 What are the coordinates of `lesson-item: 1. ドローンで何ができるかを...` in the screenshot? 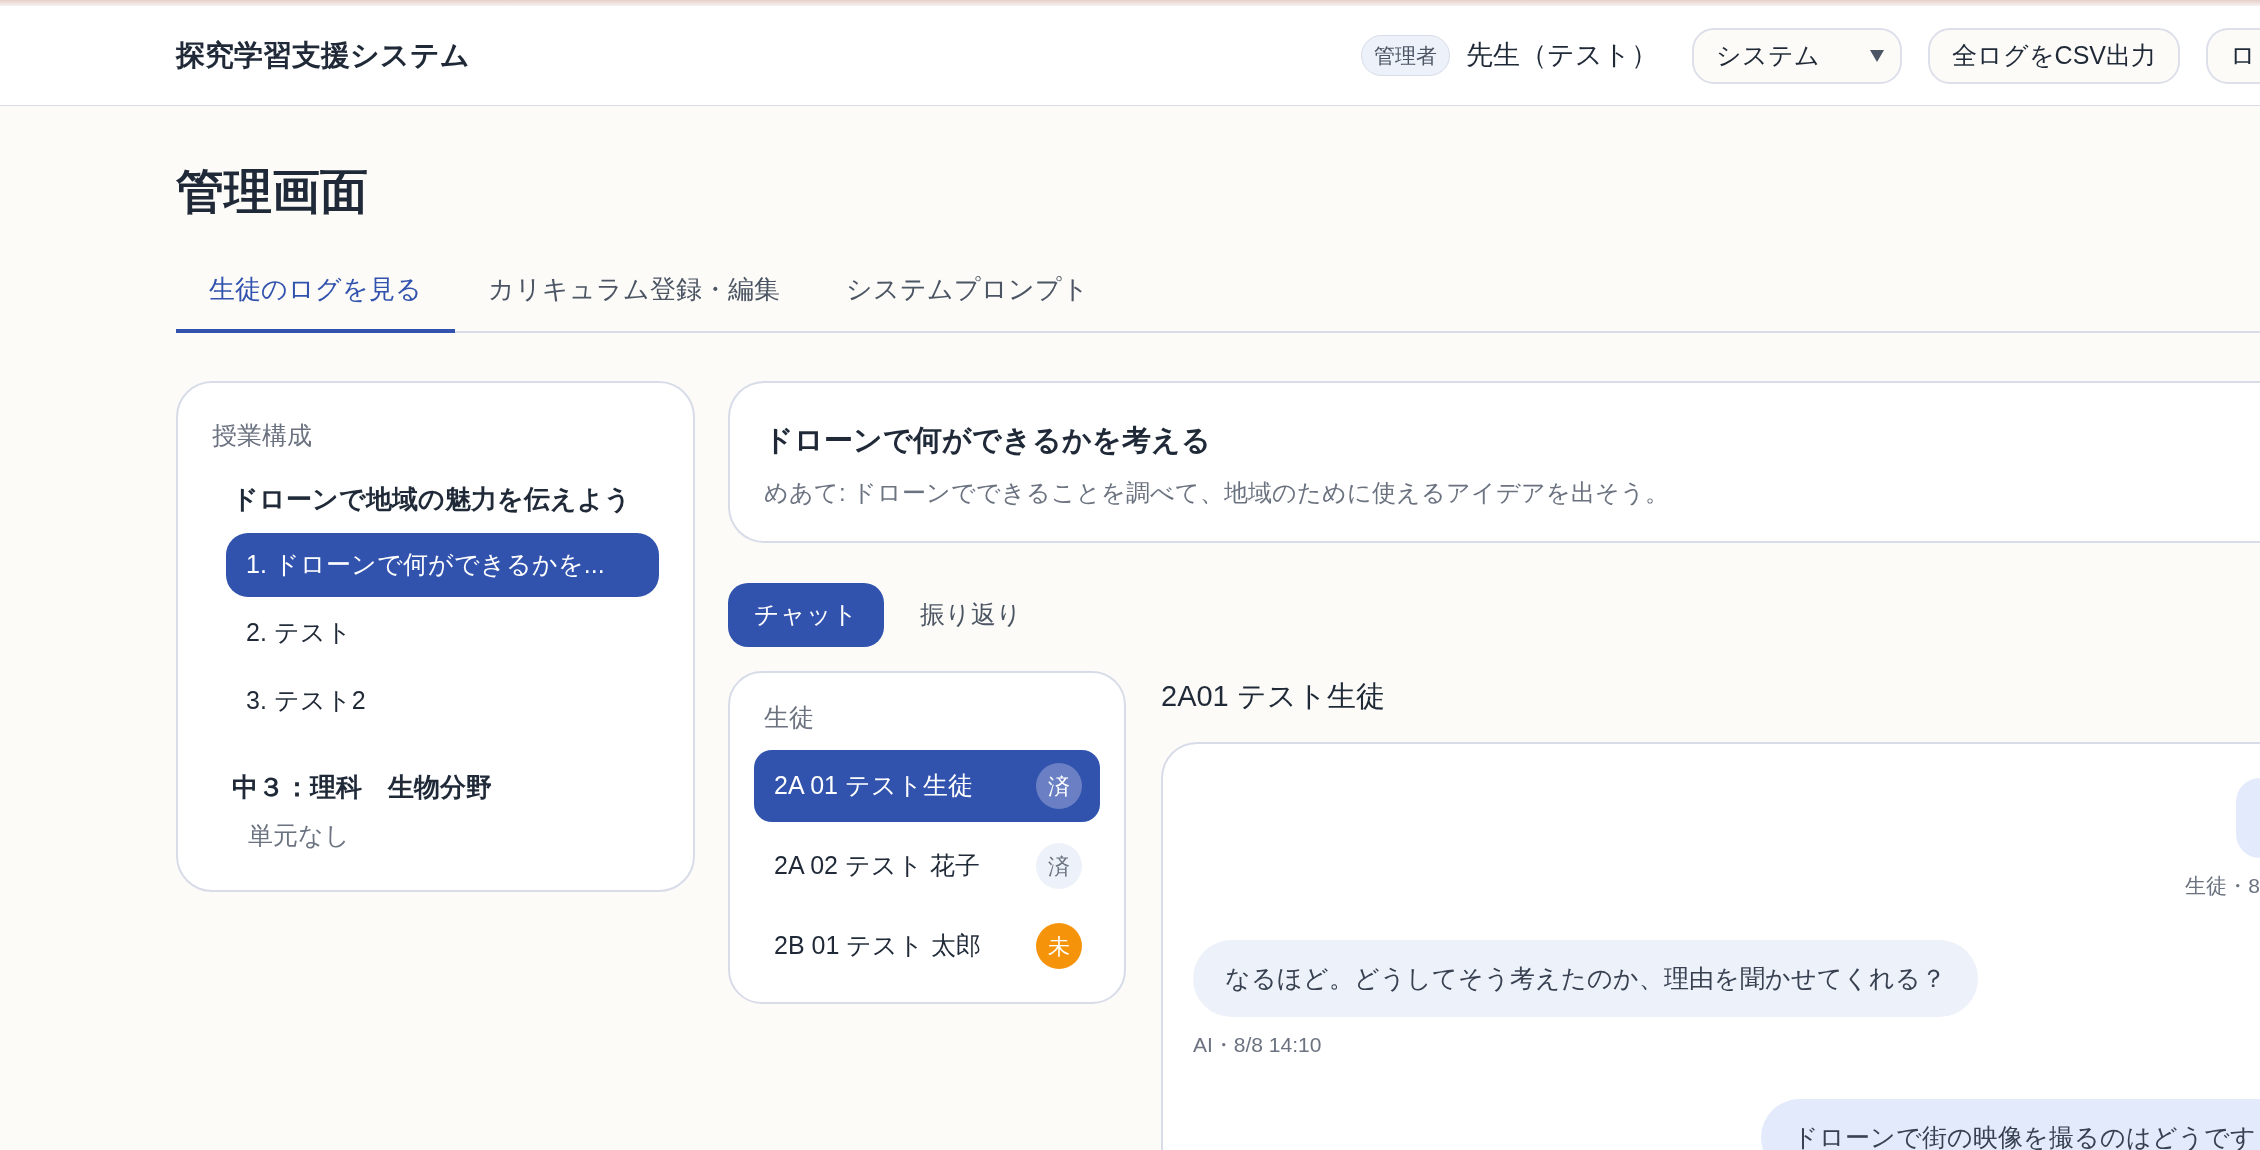 It's located at (442, 564).